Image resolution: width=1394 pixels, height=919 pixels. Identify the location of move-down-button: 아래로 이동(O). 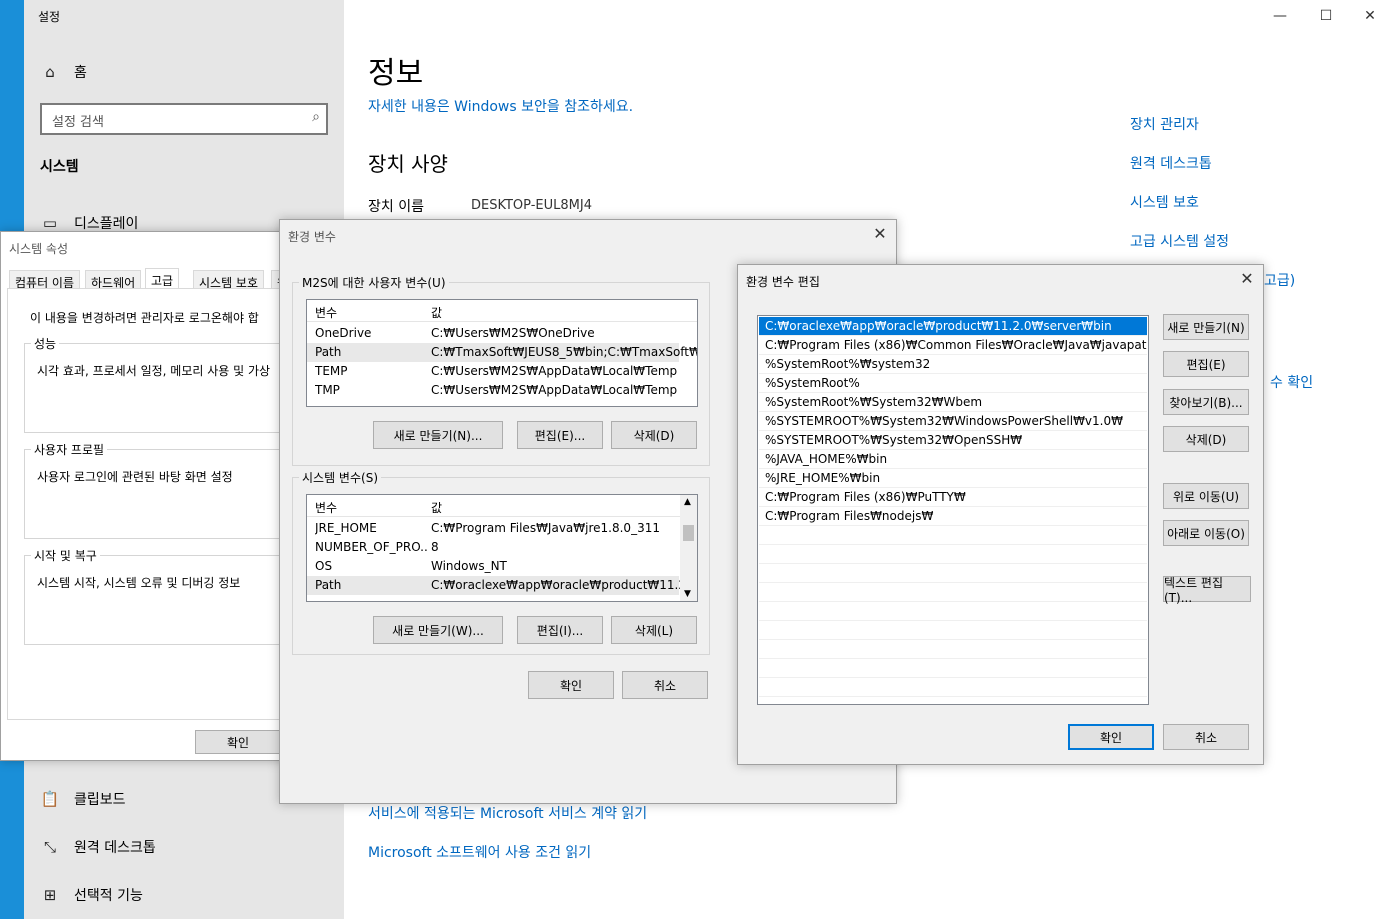
(1206, 533).